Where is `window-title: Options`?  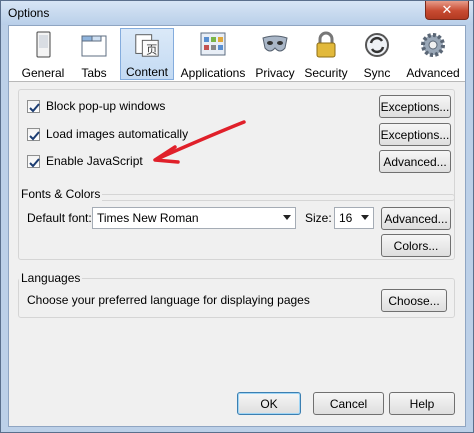 window-title: Options is located at coordinates (29, 13).